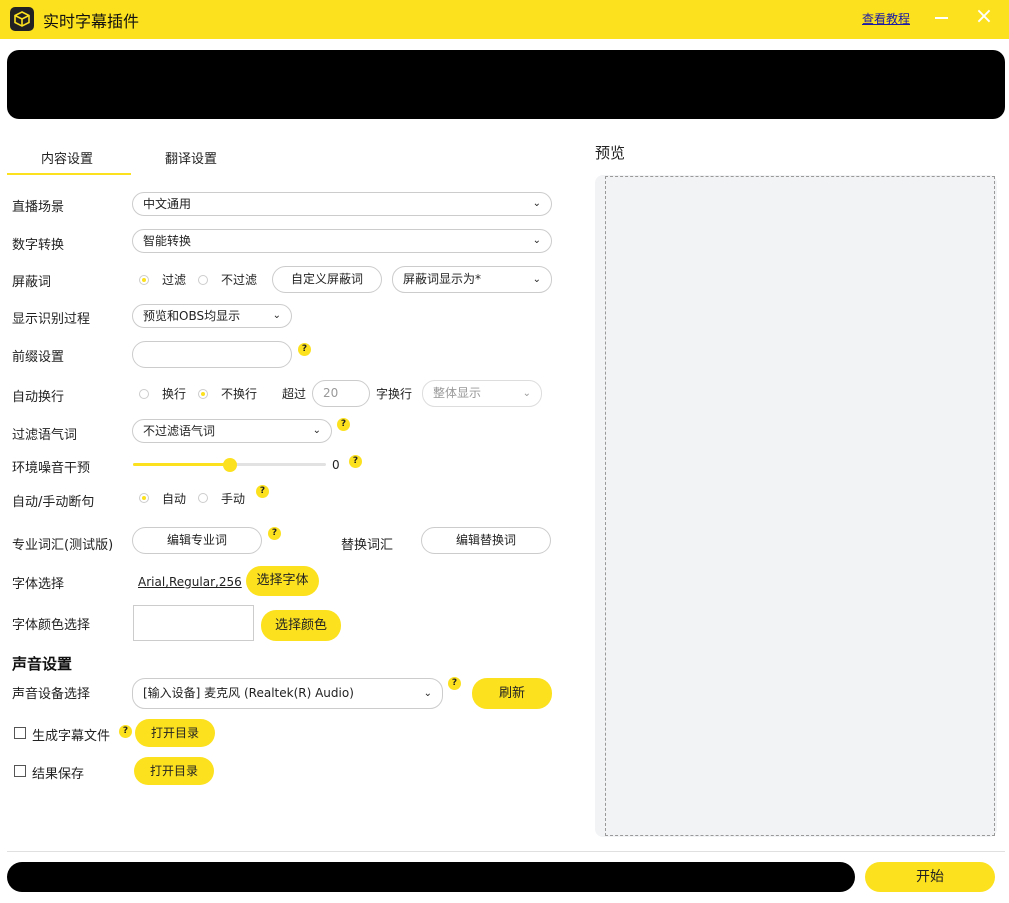  I want to click on active-tab-indicator, so click(69, 174).